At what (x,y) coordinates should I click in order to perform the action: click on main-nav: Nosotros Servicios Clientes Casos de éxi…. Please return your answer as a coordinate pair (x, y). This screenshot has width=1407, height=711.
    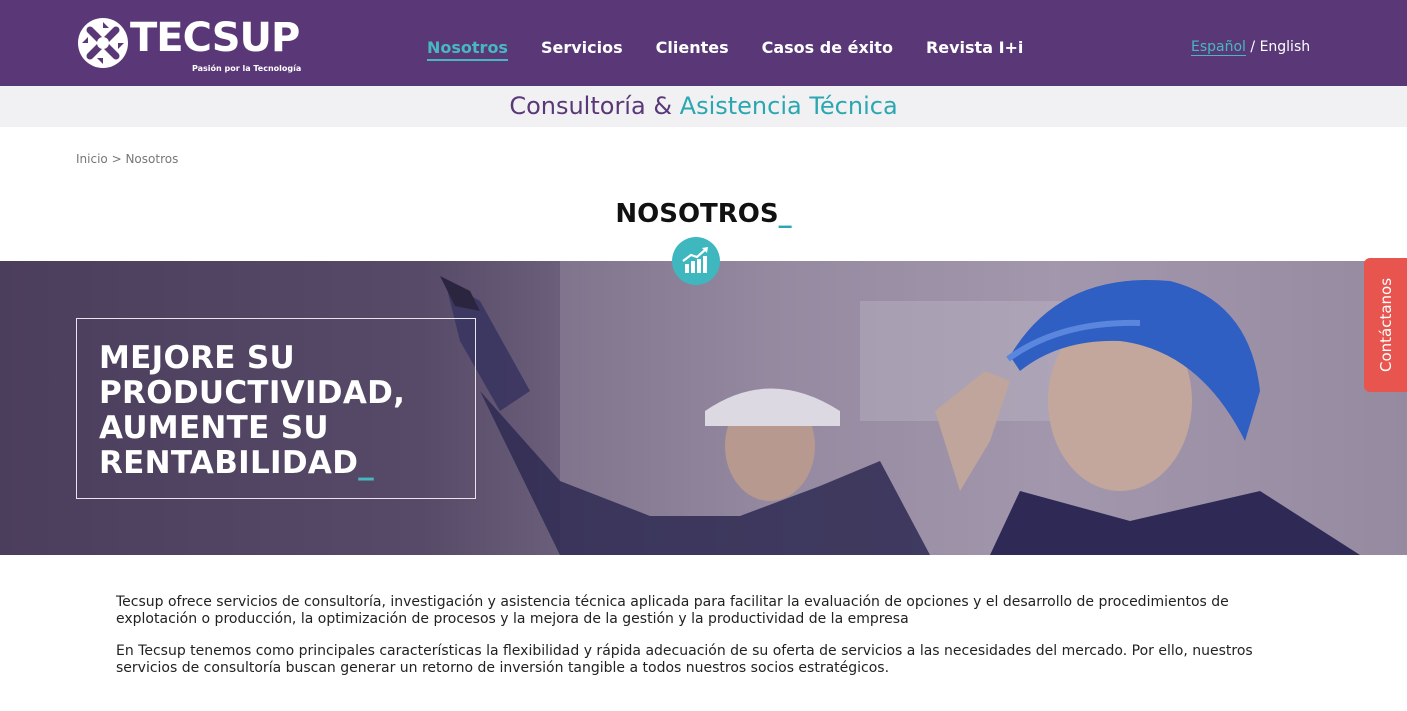
    Looking at the image, I should click on (741, 49).